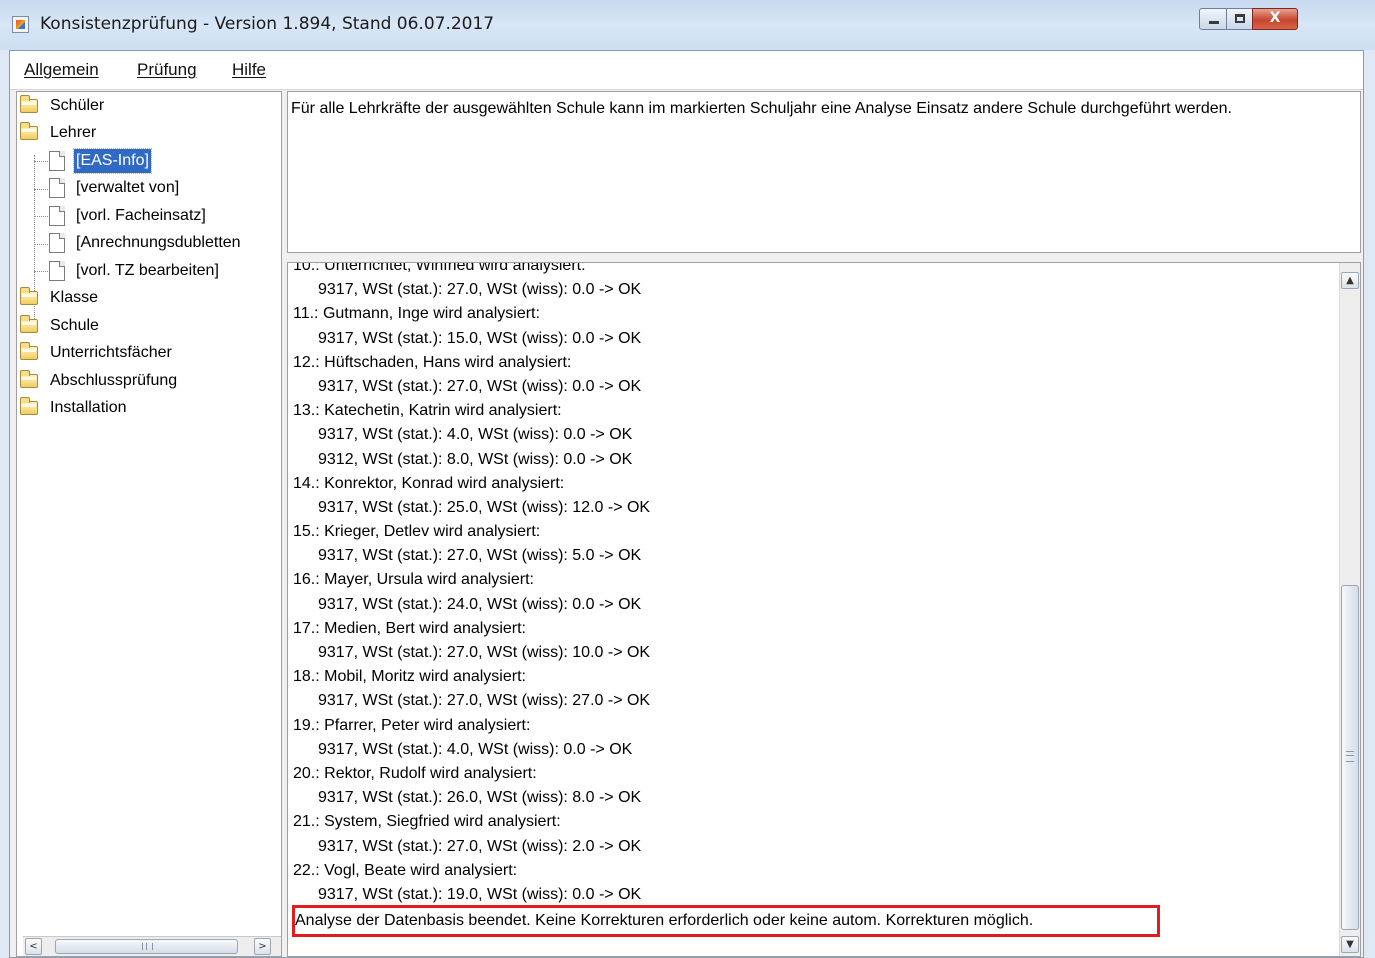 The height and width of the screenshot is (958, 1375). Describe the element at coordinates (824, 257) in the screenshot. I see `splitter` at that location.